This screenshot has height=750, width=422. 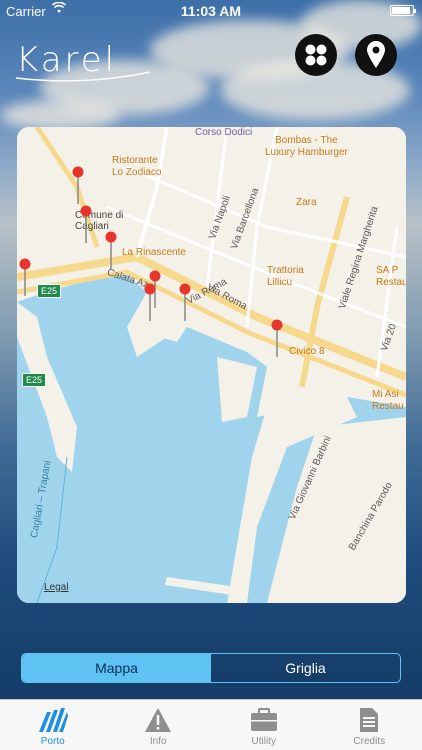 I want to click on tab-utility: Utility, so click(x=264, y=725).